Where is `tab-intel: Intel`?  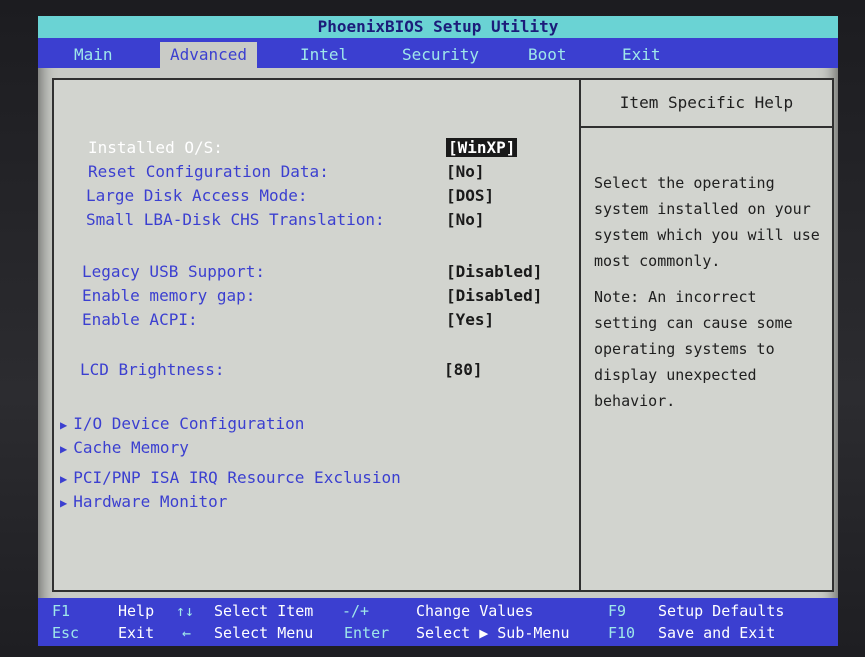 tab-intel: Intel is located at coordinates (324, 55).